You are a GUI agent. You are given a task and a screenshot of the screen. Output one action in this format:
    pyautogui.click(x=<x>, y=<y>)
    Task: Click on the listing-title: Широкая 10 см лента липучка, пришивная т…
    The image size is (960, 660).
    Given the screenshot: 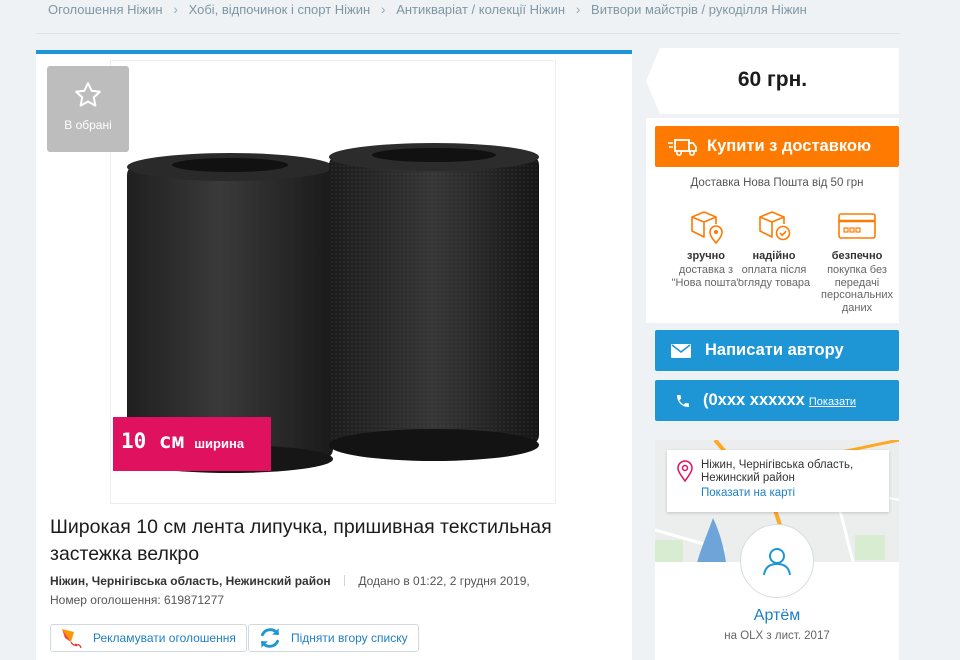 What is the action you would take?
    pyautogui.click(x=301, y=540)
    